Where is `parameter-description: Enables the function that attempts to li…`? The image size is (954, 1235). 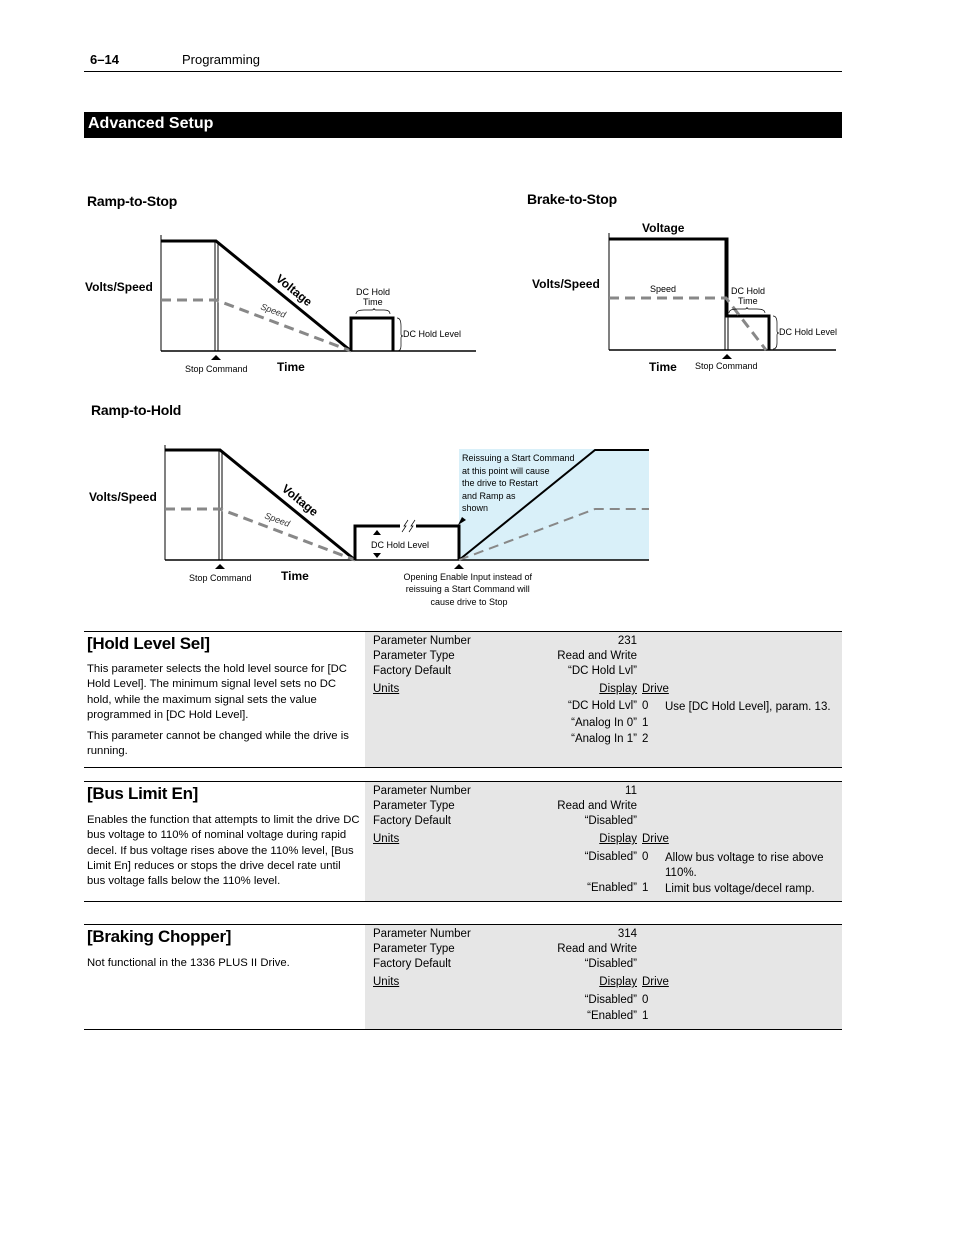
parameter-description: Enables the function that attempts to li… is located at coordinates (223, 851).